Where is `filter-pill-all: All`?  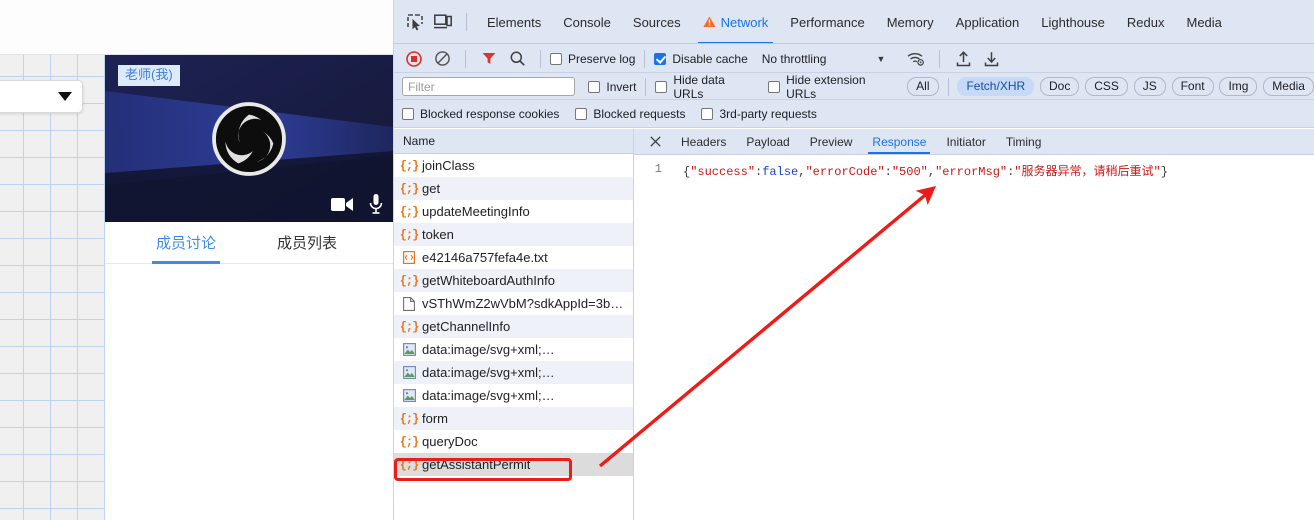
filter-pill-all: All is located at coordinates (923, 86).